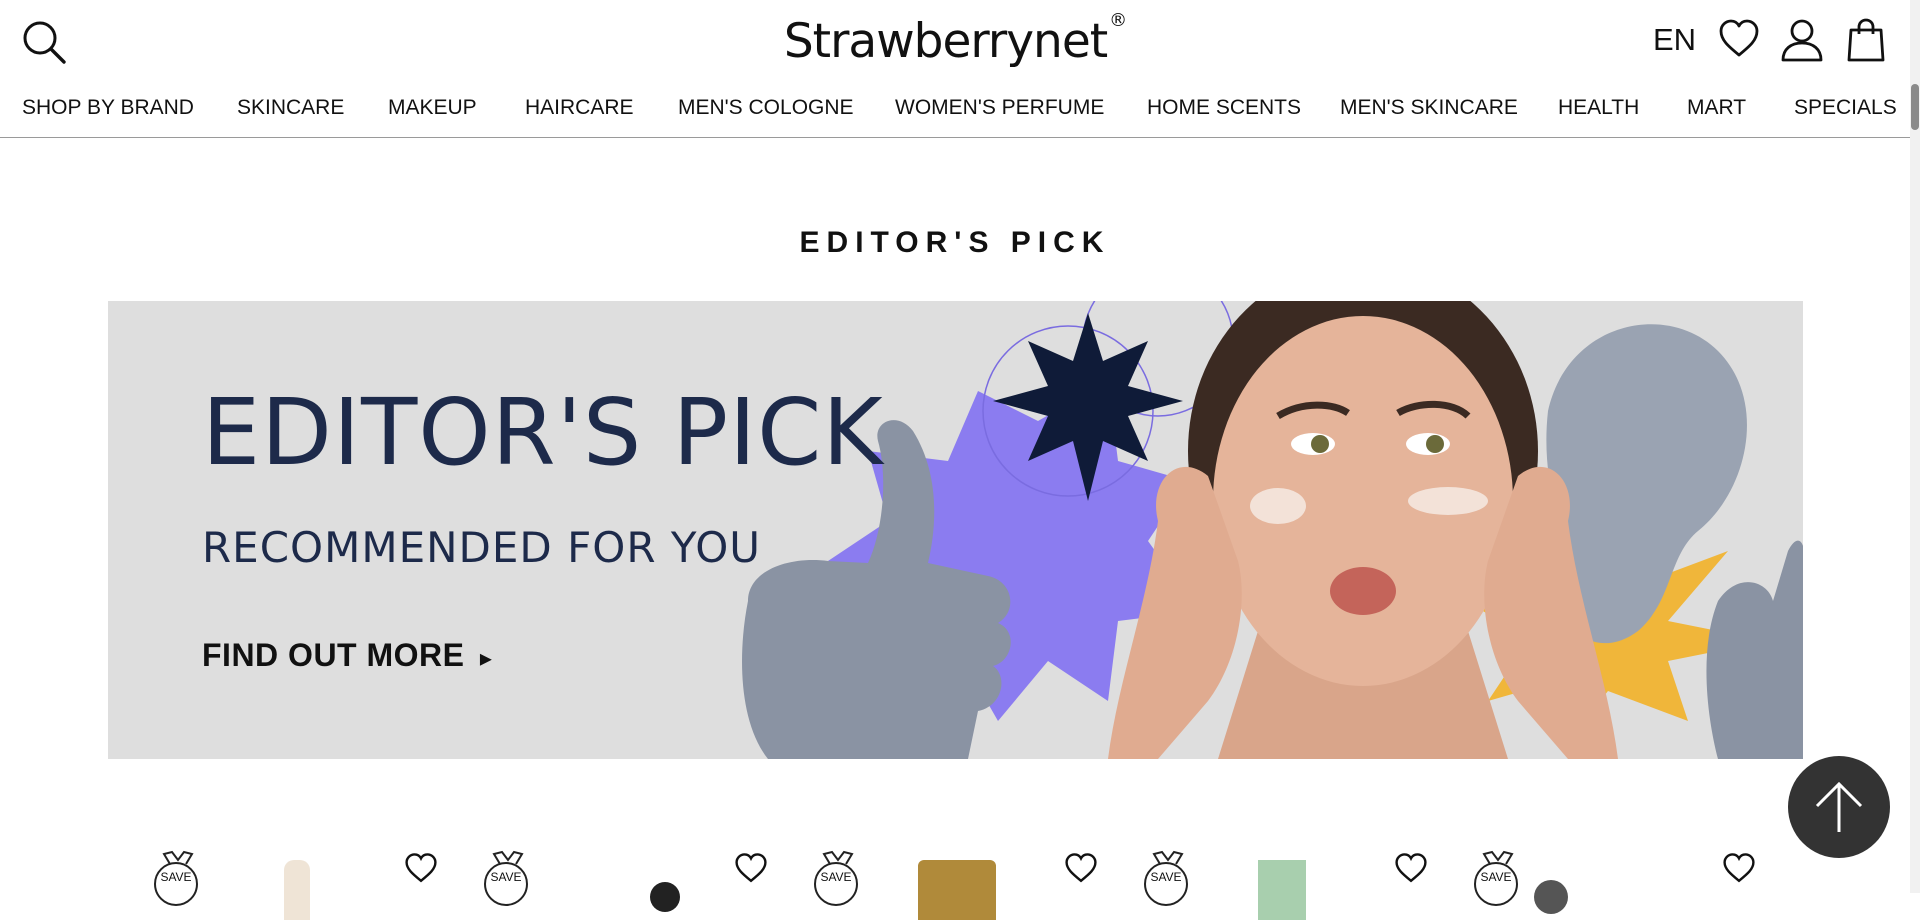  I want to click on user-icon, so click(1802, 40).